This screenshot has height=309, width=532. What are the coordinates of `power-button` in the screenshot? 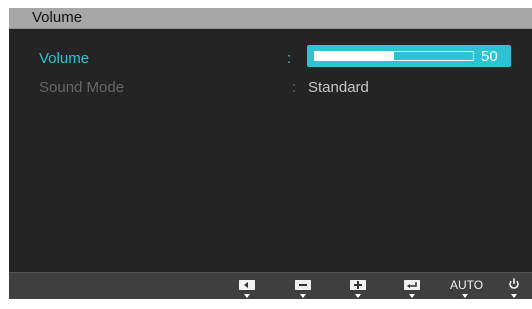 It's located at (514, 286).